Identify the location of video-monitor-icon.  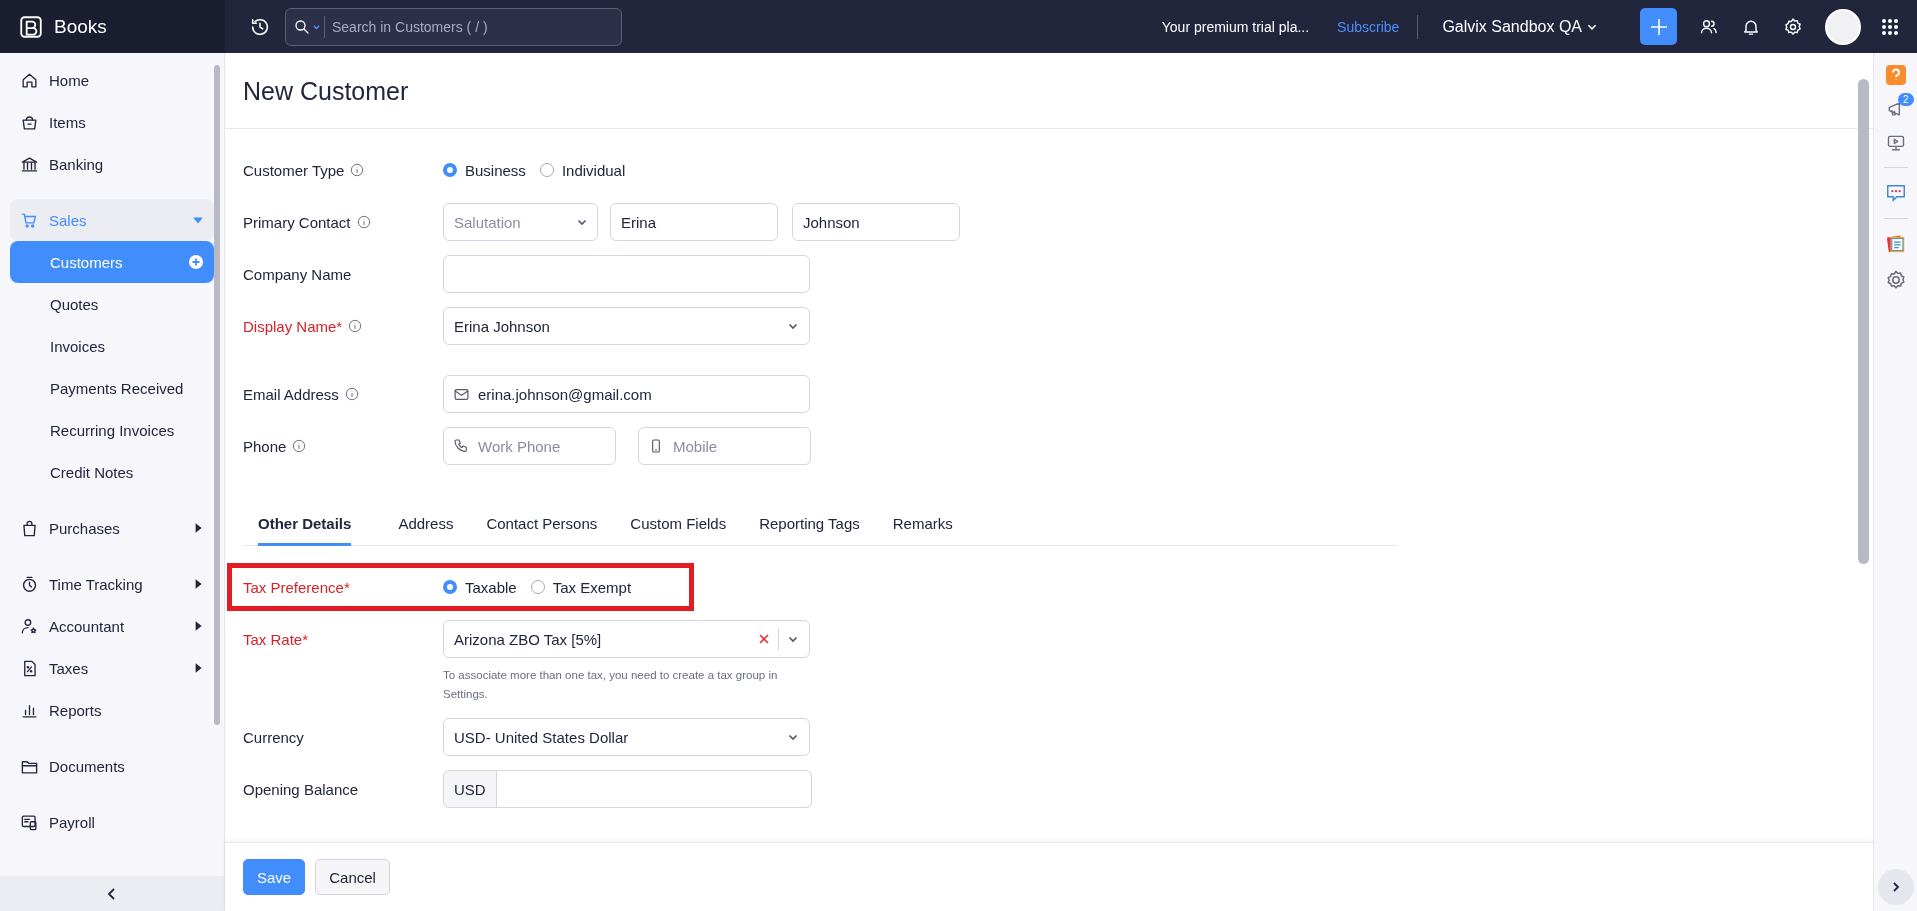
(1895, 143).